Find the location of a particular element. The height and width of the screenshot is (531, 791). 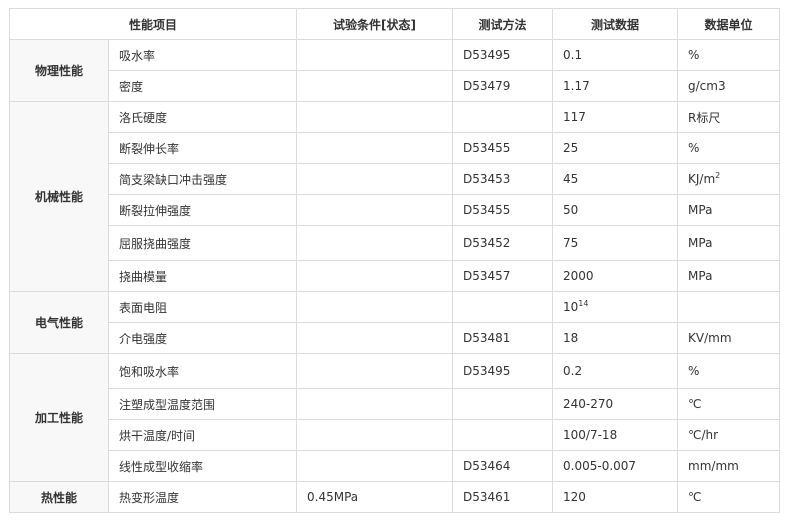

unit-cell-text: KV/mm is located at coordinates (710, 338).